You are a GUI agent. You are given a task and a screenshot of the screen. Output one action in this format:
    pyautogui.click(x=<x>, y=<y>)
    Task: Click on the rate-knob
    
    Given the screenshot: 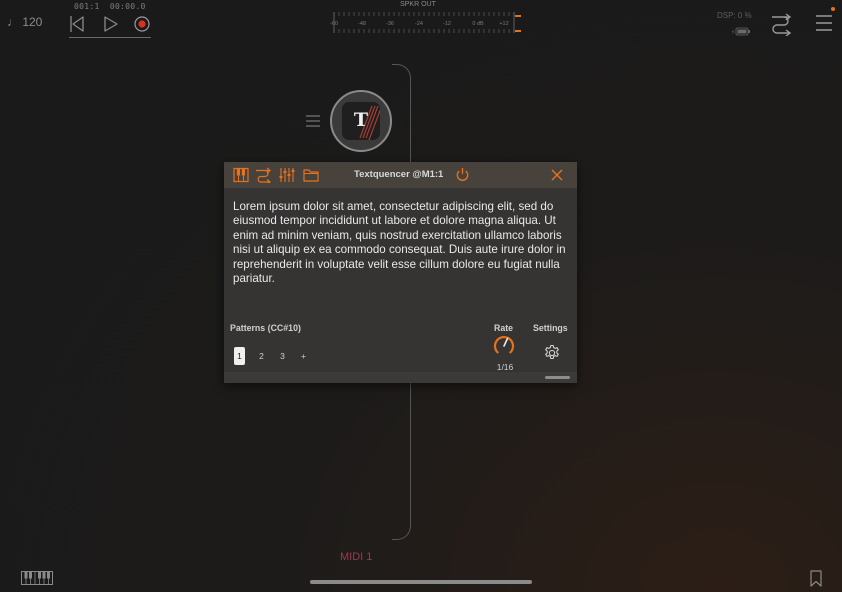 What is the action you would take?
    pyautogui.click(x=504, y=346)
    